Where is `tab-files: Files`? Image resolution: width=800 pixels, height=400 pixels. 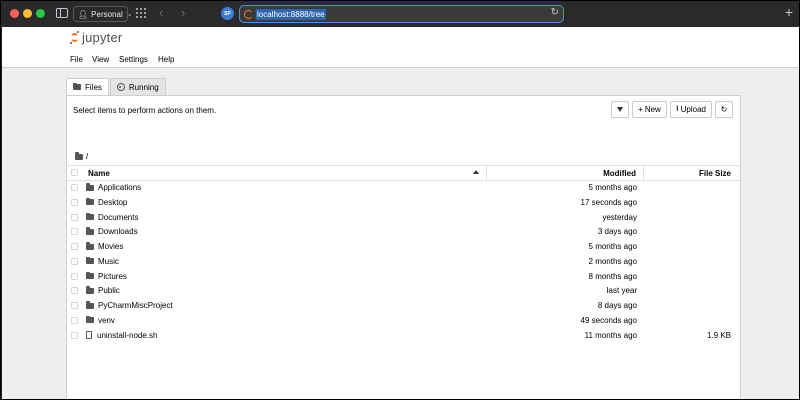 tab-files: Files is located at coordinates (87, 86).